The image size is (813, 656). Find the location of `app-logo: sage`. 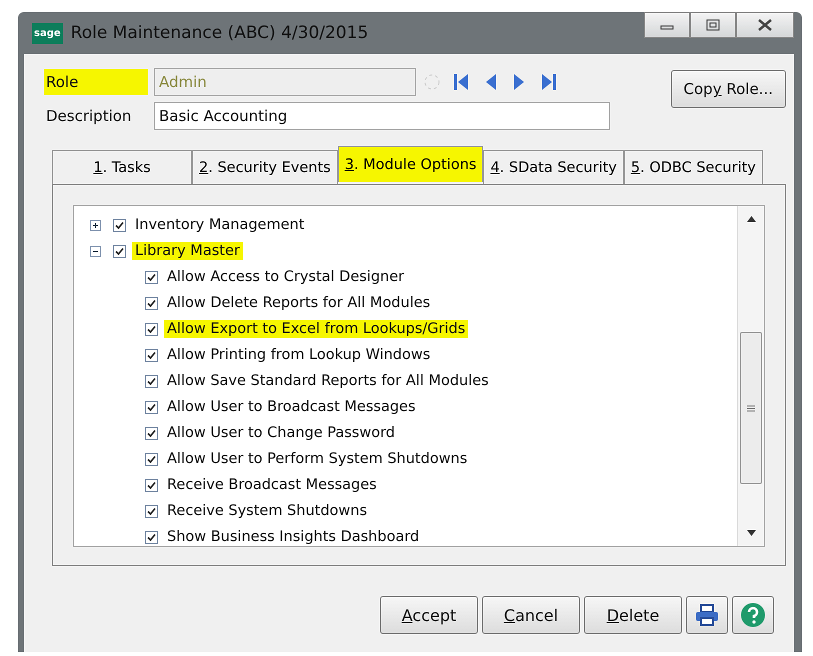

app-logo: sage is located at coordinates (47, 33).